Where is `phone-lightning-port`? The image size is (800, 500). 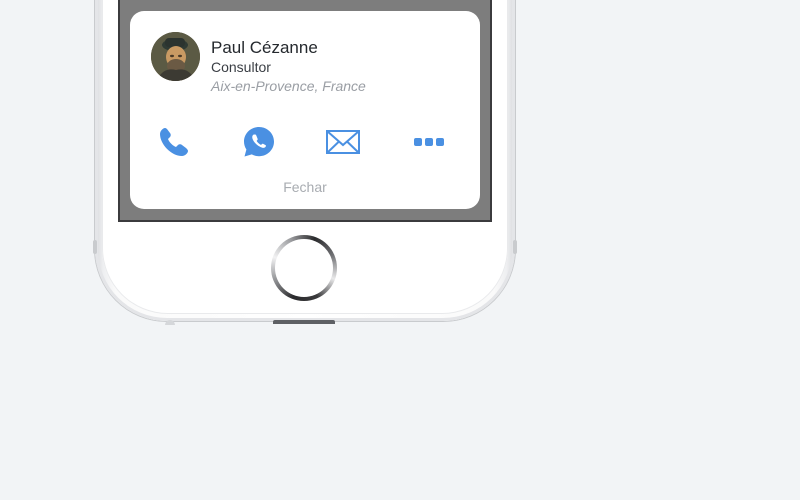
phone-lightning-port is located at coordinates (304, 322).